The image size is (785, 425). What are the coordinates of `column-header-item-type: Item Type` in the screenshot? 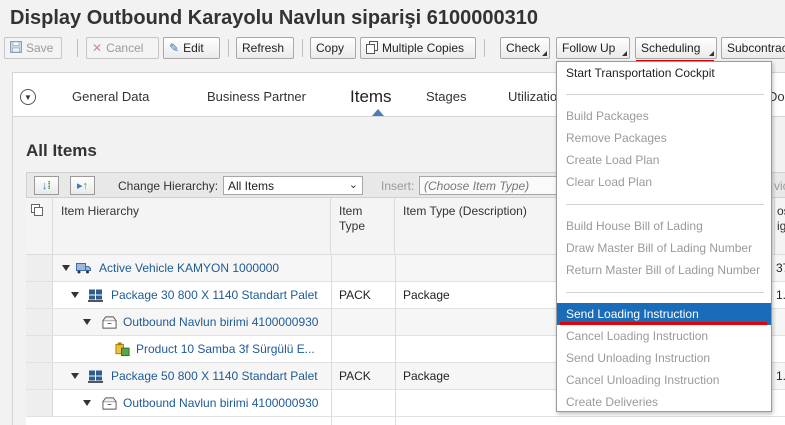 It's located at (363, 226).